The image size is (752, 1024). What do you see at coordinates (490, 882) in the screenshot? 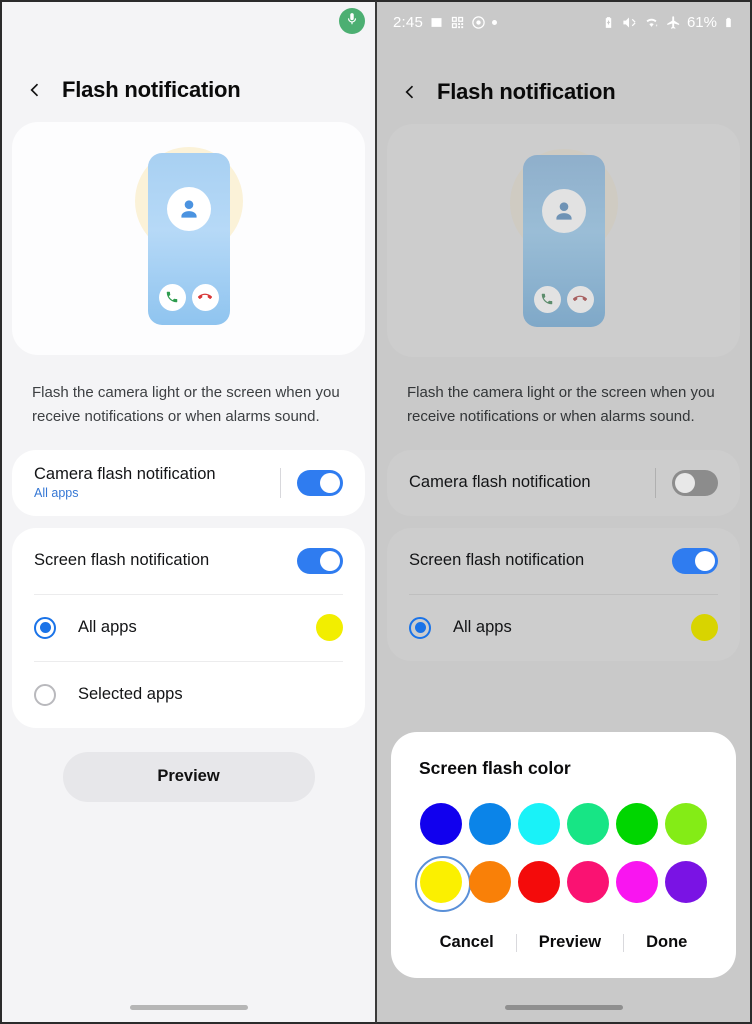
I see `color-swatch-orange` at bounding box center [490, 882].